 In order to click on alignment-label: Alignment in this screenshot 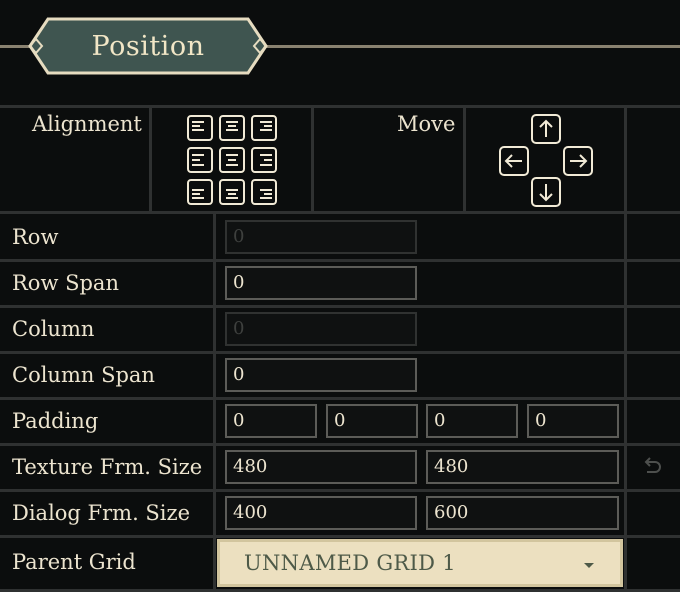, I will do `click(87, 124)`.